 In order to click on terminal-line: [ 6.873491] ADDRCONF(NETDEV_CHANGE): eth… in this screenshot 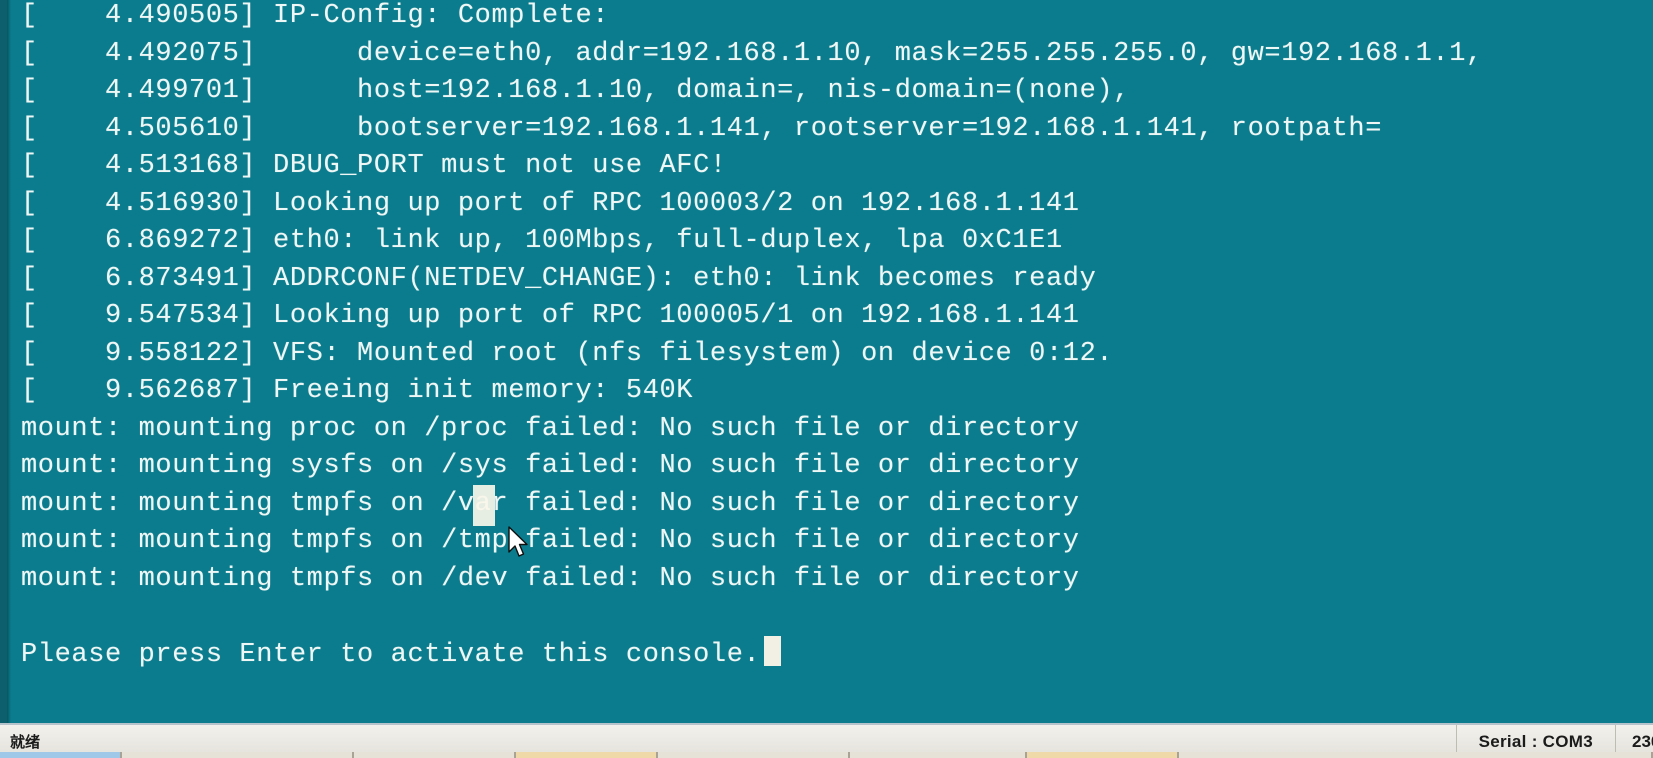, I will do `click(559, 278)`.